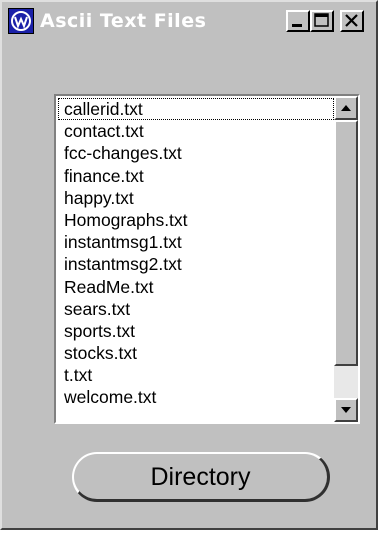 The width and height of the screenshot is (380, 533). I want to click on list-item: callerid.txt, so click(196, 109).